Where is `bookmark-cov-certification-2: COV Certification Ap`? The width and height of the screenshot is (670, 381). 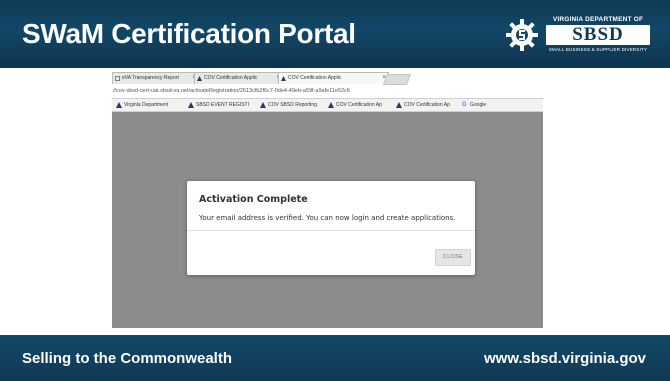 bookmark-cov-certification-2: COV Certification Ap is located at coordinates (423, 105).